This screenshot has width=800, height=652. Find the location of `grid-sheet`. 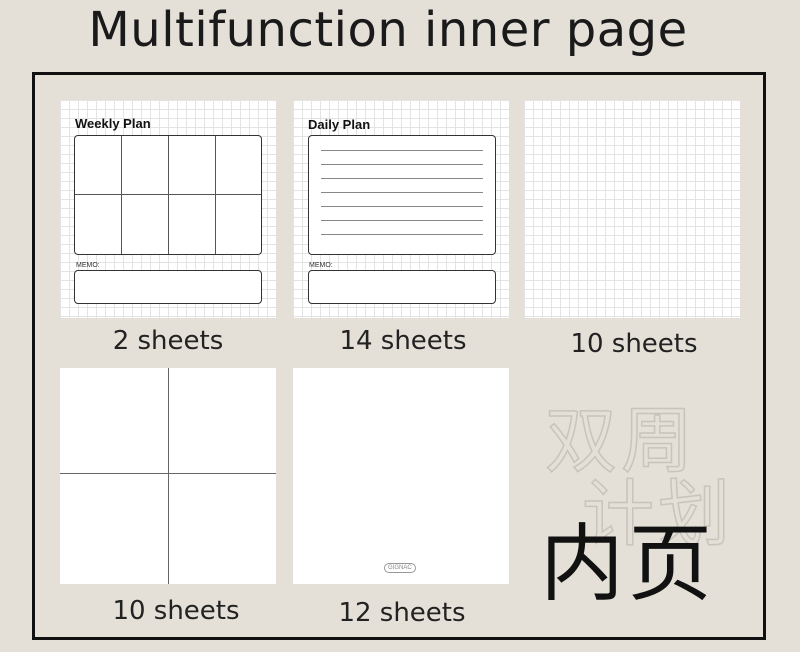

grid-sheet is located at coordinates (632, 209).